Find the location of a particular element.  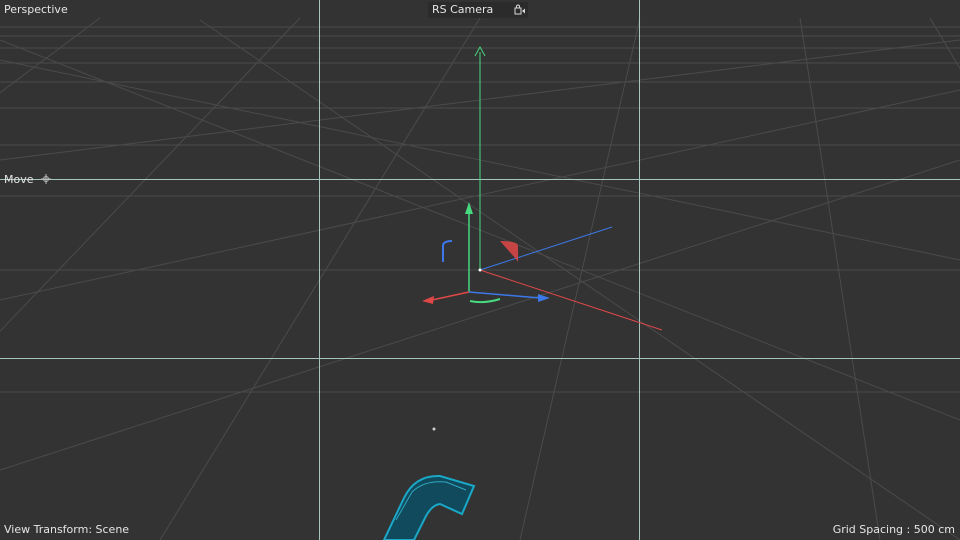

camera-selector: RS Camera is located at coordinates (478, 10).